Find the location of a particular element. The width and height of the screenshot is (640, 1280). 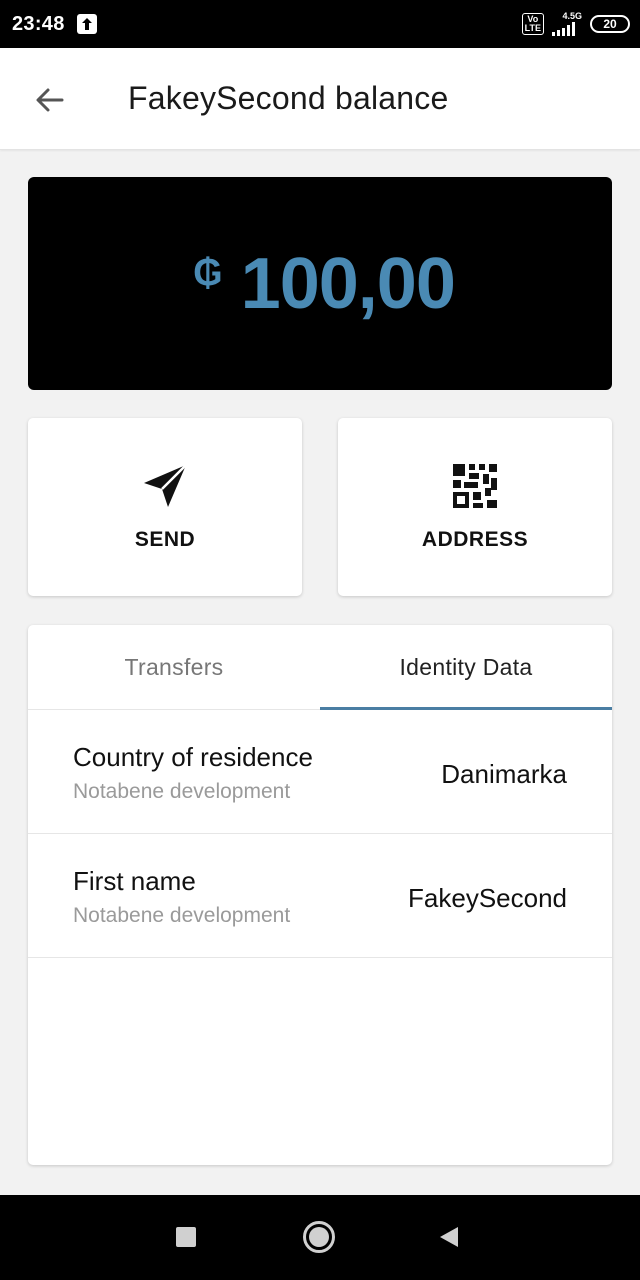

status-right: Vo LTE 4.5G 20 is located at coordinates (575, 23).